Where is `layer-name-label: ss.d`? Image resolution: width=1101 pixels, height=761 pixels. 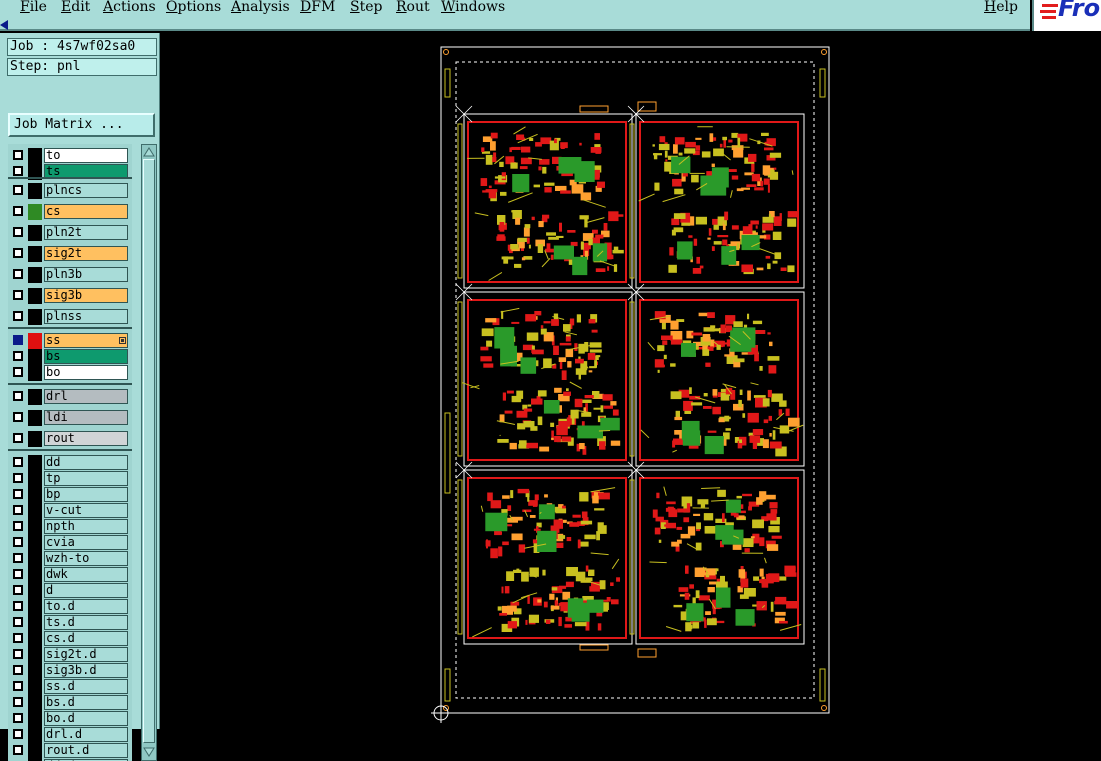 layer-name-label: ss.d is located at coordinates (86, 686).